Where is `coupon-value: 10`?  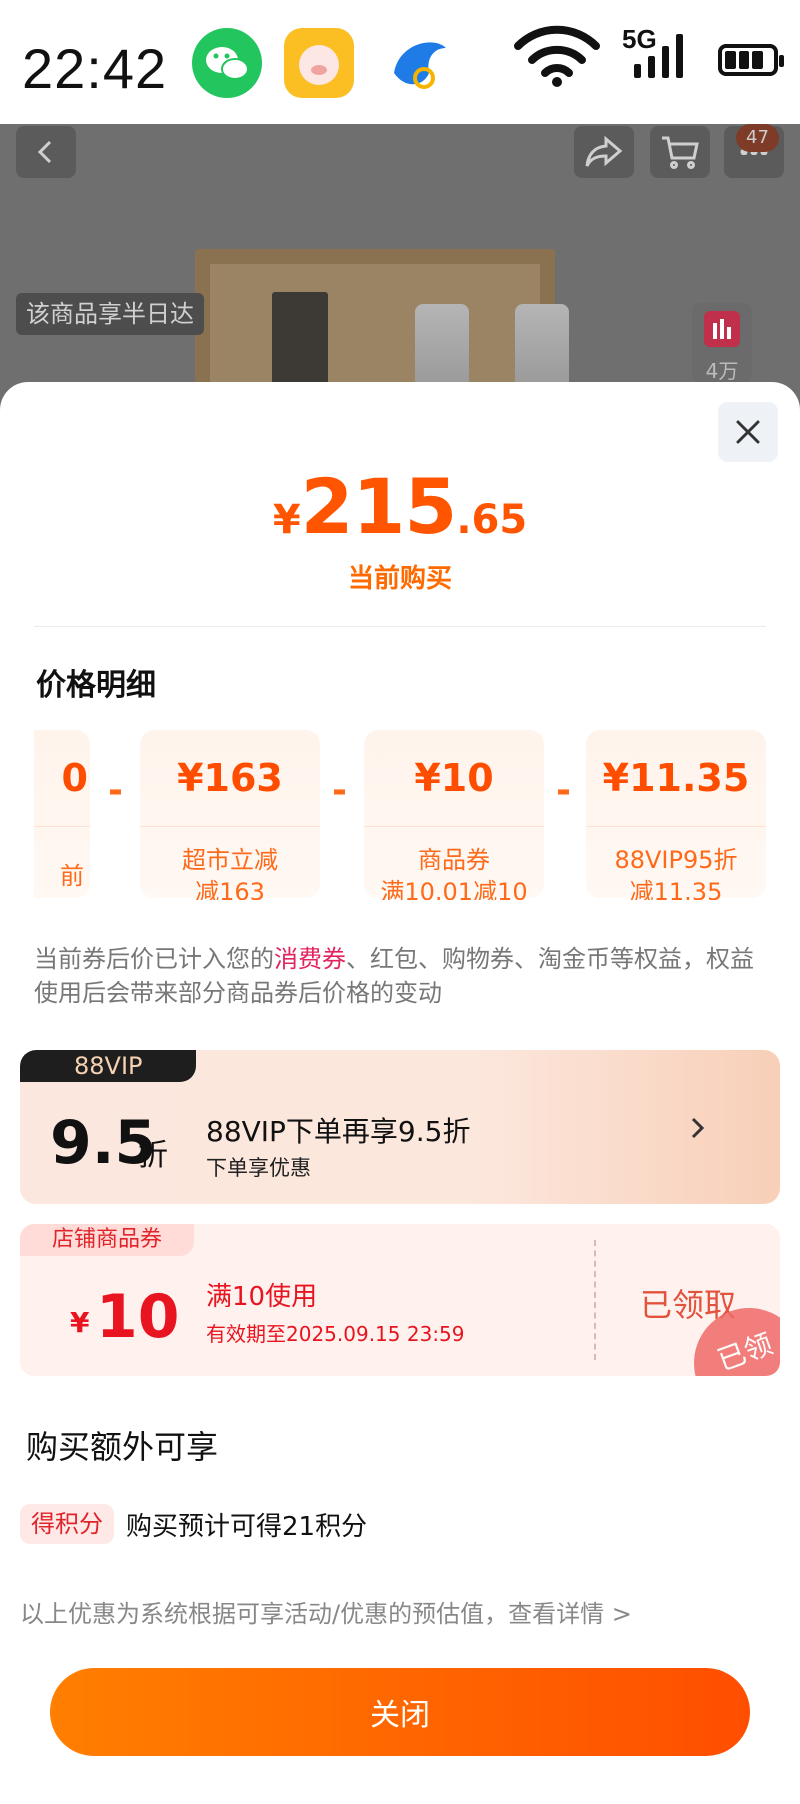 coupon-value: 10 is located at coordinates (138, 1317).